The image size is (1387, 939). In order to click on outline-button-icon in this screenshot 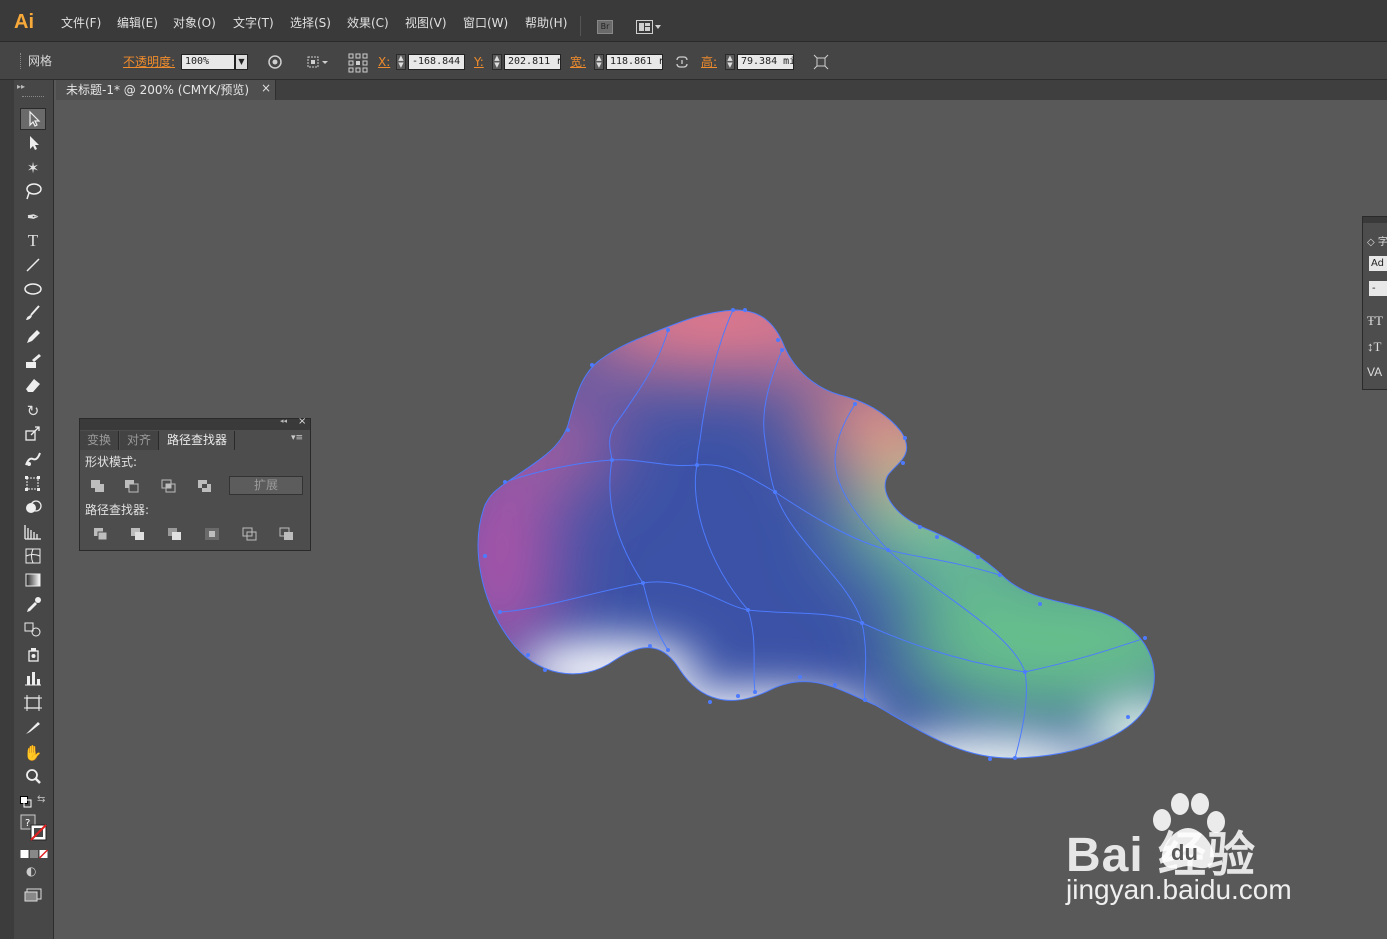, I will do `click(250, 534)`.